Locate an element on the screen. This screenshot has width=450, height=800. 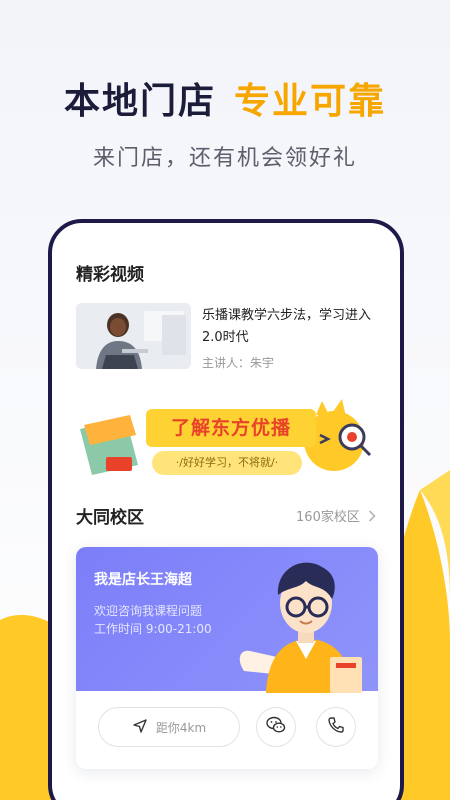
wechat-button is located at coordinates (276, 727).